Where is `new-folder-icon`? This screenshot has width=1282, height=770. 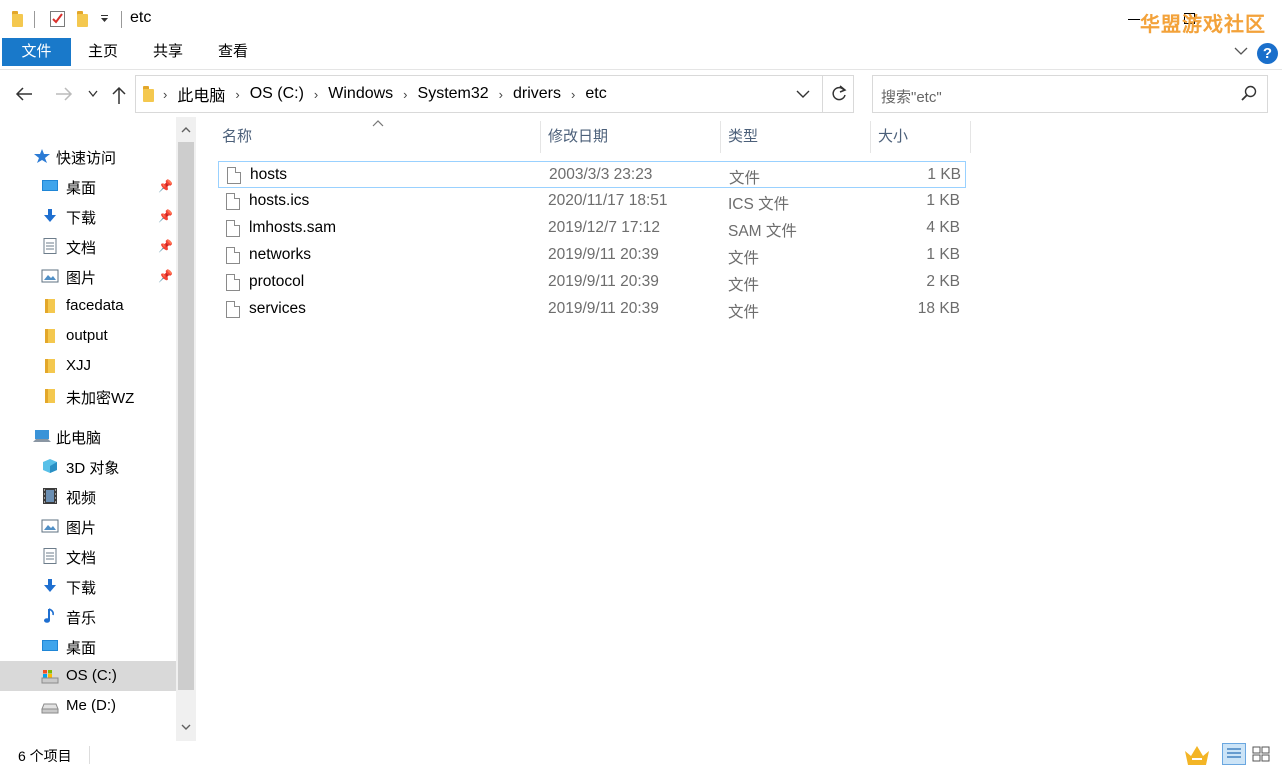 new-folder-icon is located at coordinates (82, 19).